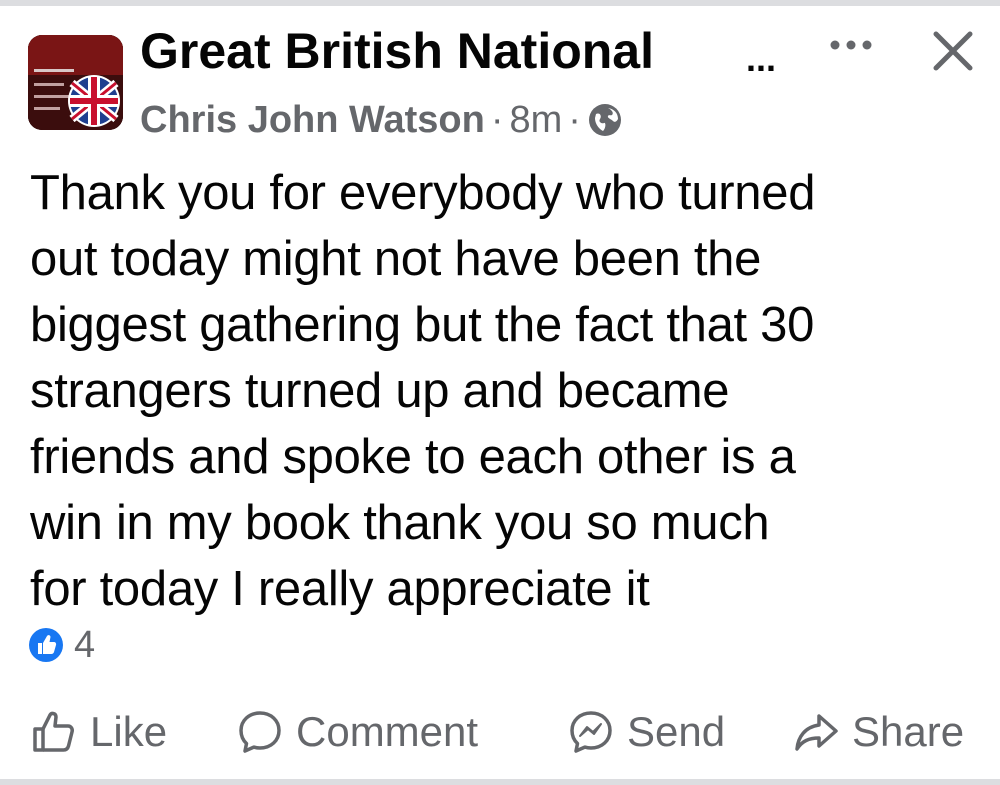 The width and height of the screenshot is (1000, 785). Describe the element at coordinates (400, 523) in the screenshot. I see `post-text-line: win in my book thank you so much` at that location.